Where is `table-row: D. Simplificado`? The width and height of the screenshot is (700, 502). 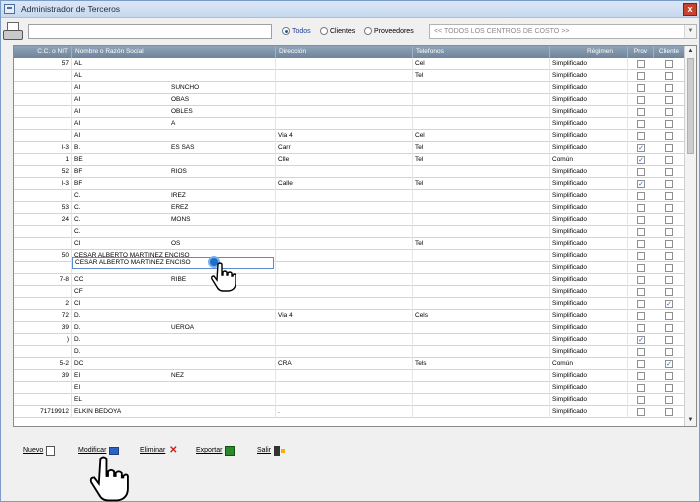 table-row: D. Simplificado is located at coordinates (349, 352).